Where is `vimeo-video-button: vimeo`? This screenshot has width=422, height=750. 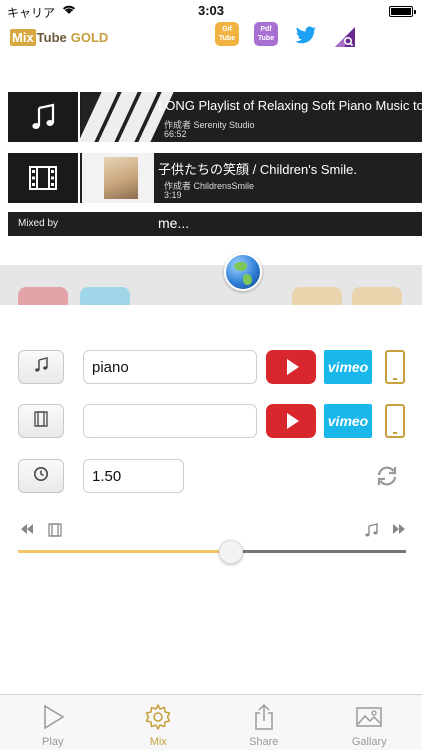
vimeo-video-button: vimeo is located at coordinates (348, 421).